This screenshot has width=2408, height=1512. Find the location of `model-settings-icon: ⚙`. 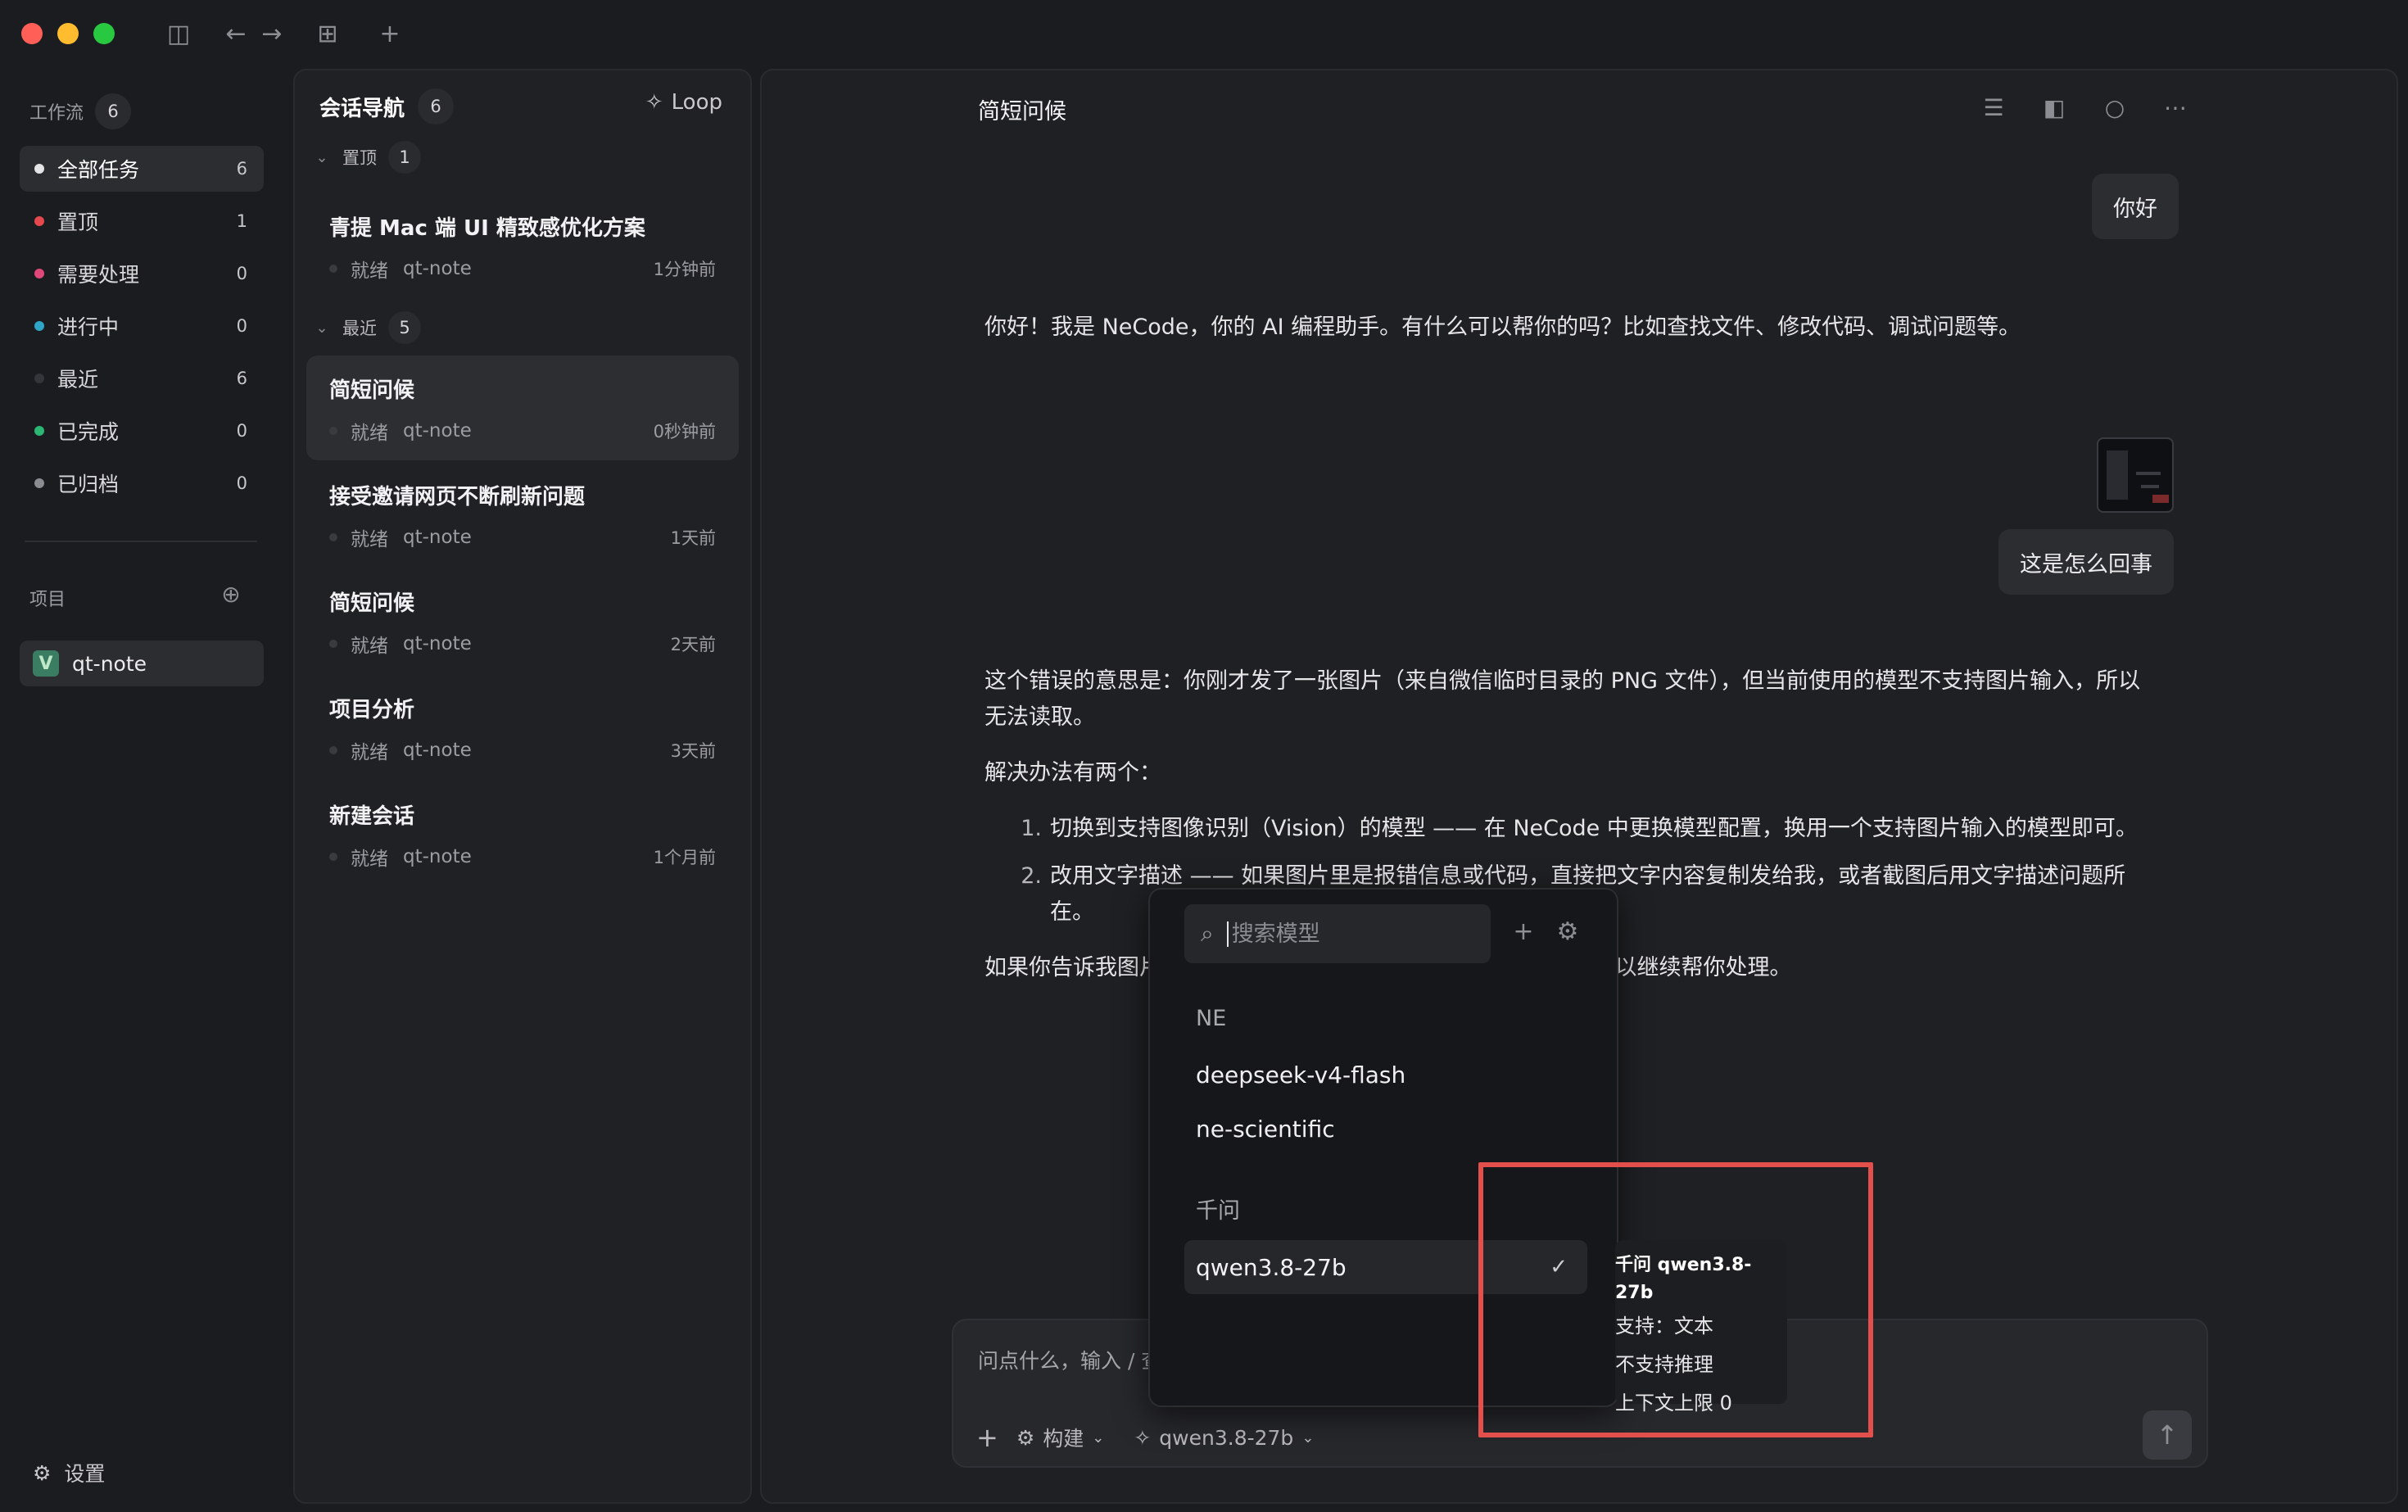

model-settings-icon: ⚙ is located at coordinates (1567, 932).